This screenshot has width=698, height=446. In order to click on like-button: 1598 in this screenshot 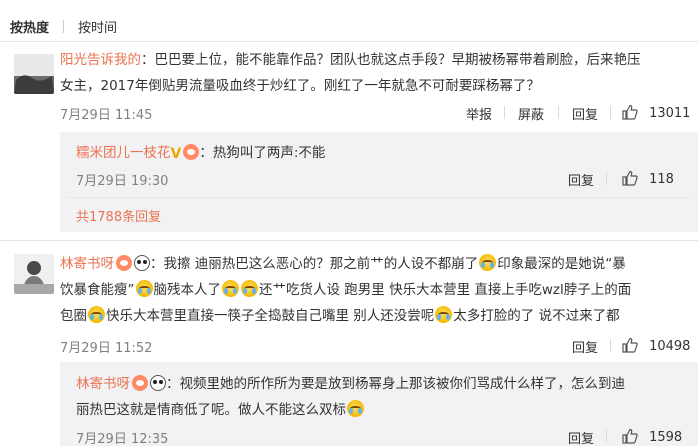, I will do `click(652, 435)`.